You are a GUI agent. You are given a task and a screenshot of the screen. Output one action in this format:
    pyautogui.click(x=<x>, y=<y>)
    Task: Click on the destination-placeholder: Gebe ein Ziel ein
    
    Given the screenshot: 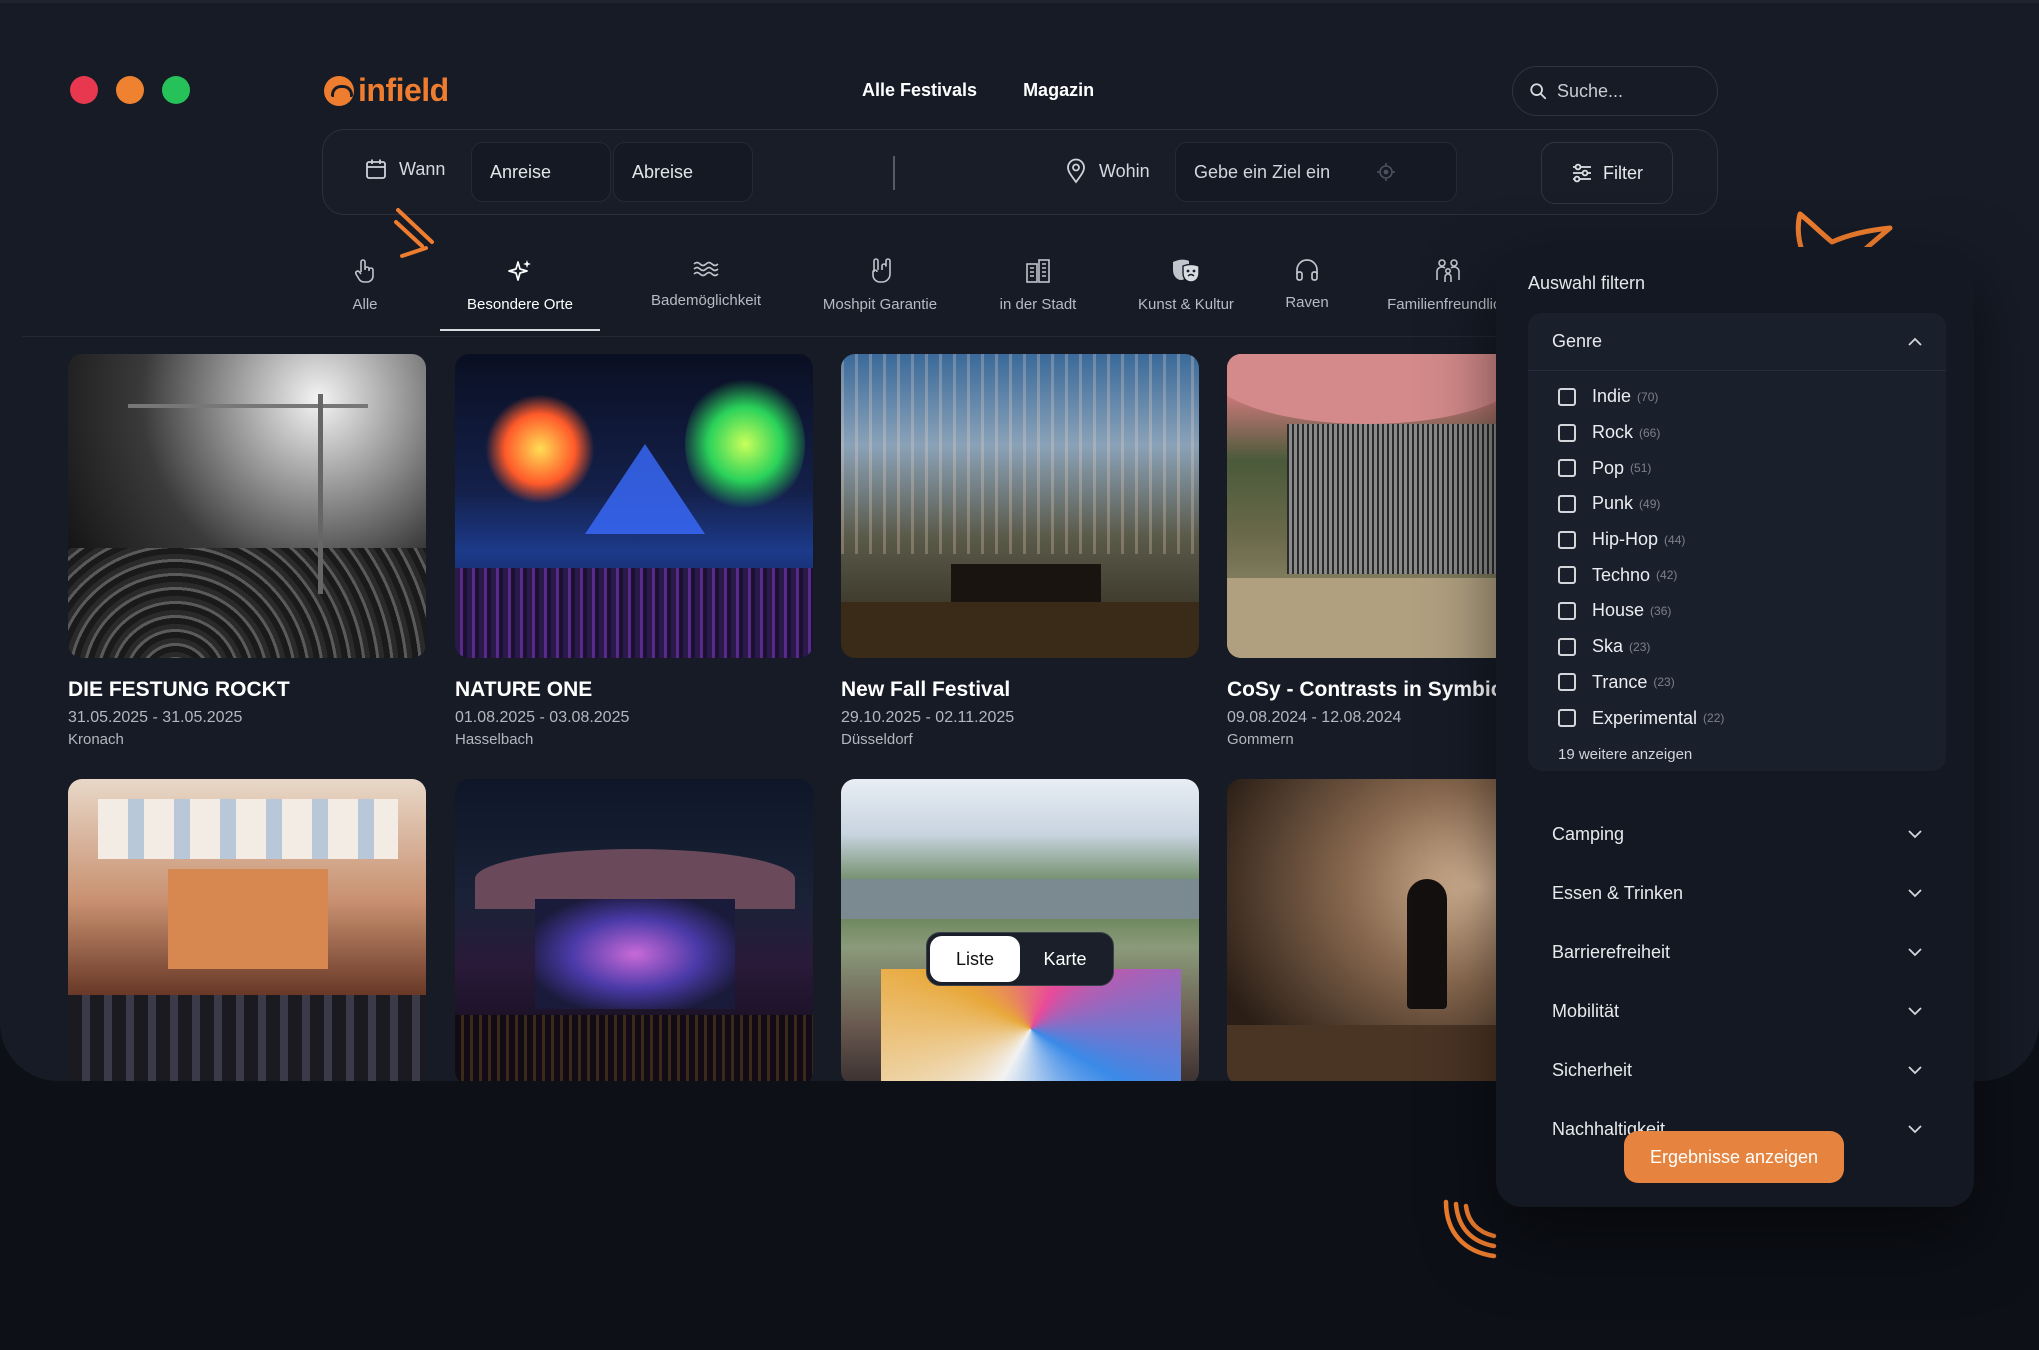 What is the action you would take?
    pyautogui.click(x=1262, y=171)
    